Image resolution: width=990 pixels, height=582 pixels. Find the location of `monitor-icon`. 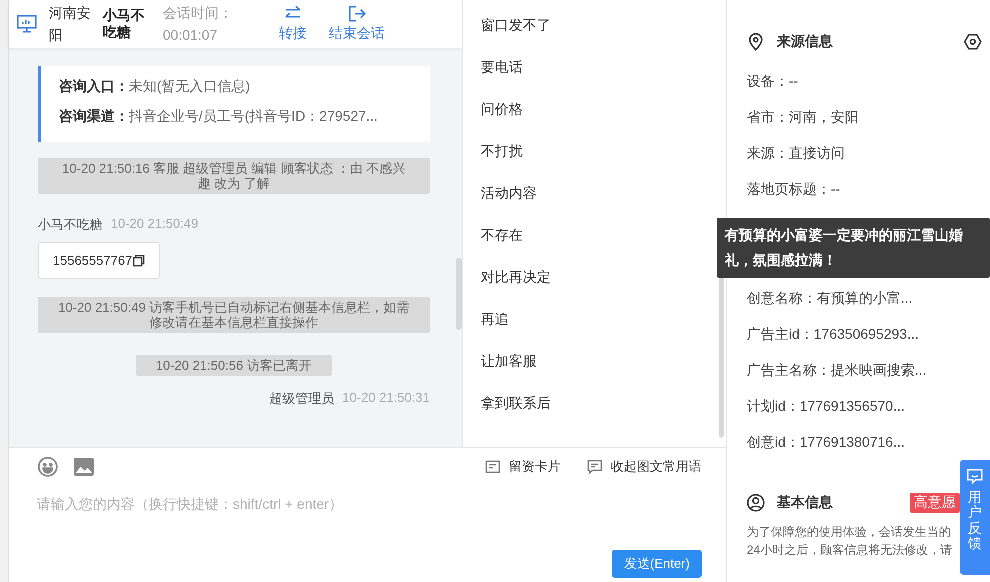

monitor-icon is located at coordinates (27, 24).